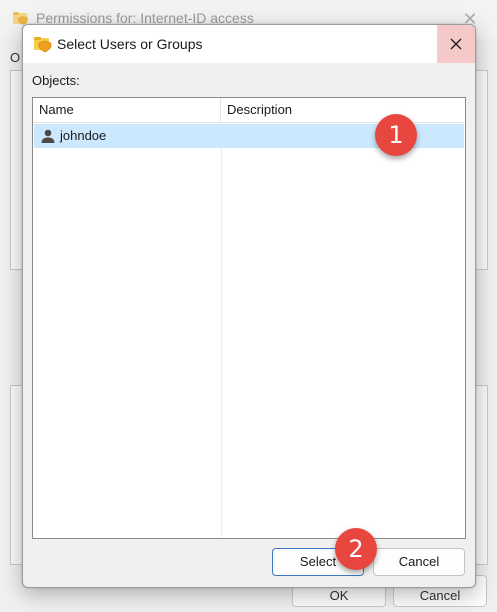 Image resolution: width=497 pixels, height=612 pixels. I want to click on dialog-close-button, so click(456, 44).